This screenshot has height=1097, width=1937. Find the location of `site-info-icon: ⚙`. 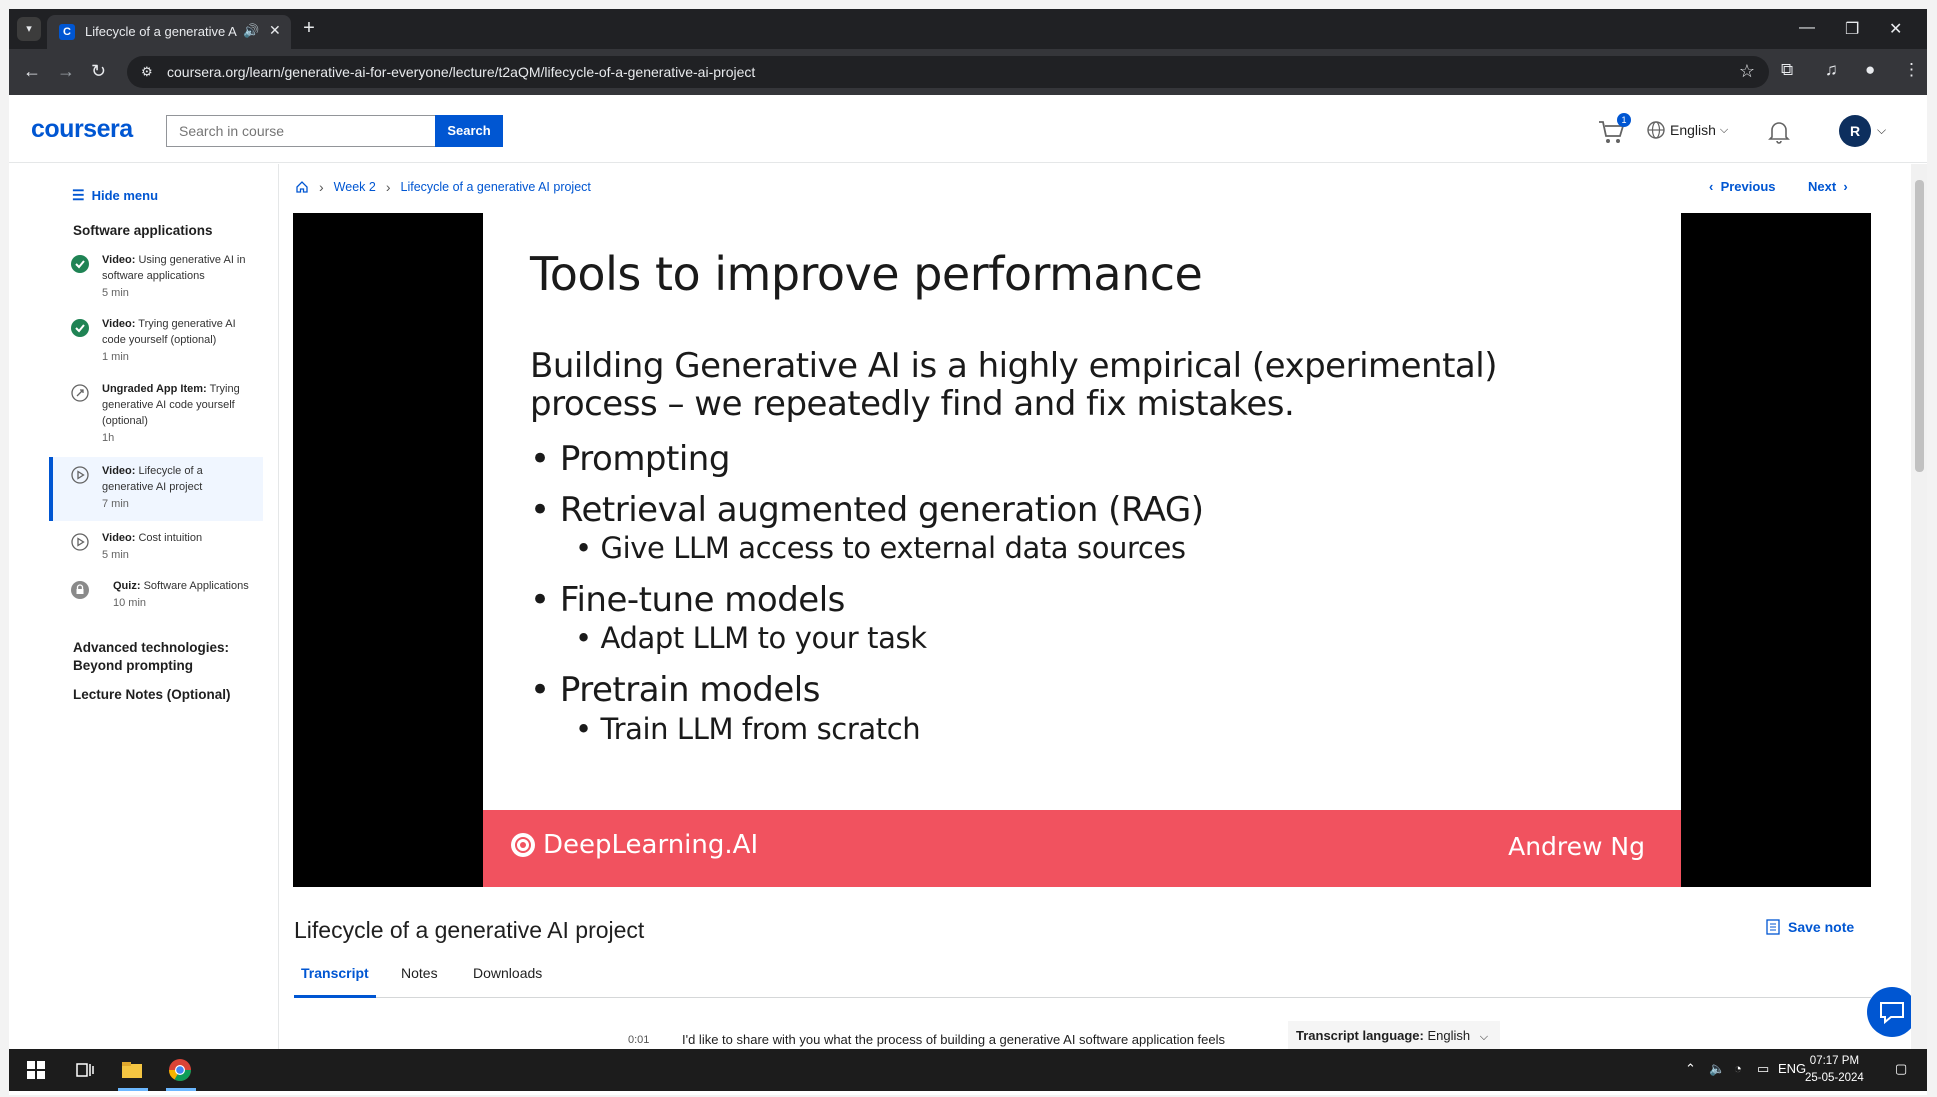

site-info-icon: ⚙ is located at coordinates (147, 72).